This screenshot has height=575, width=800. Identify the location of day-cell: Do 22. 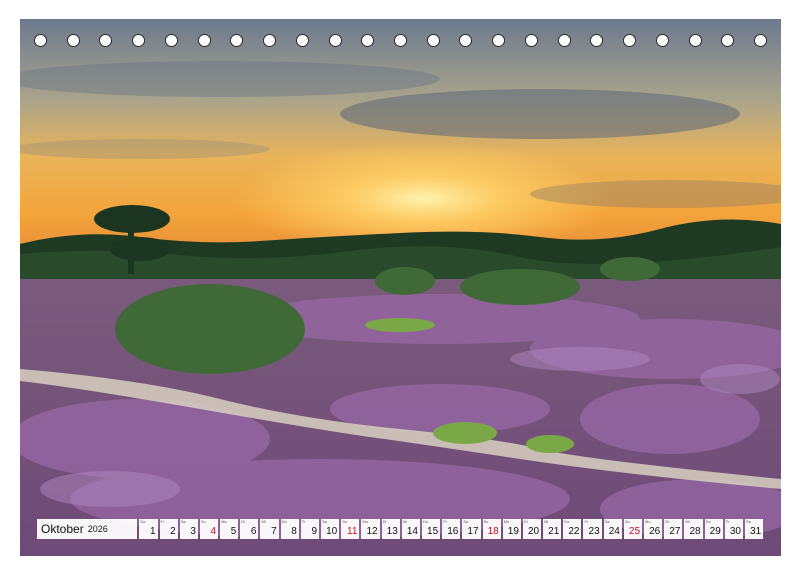
(572, 529).